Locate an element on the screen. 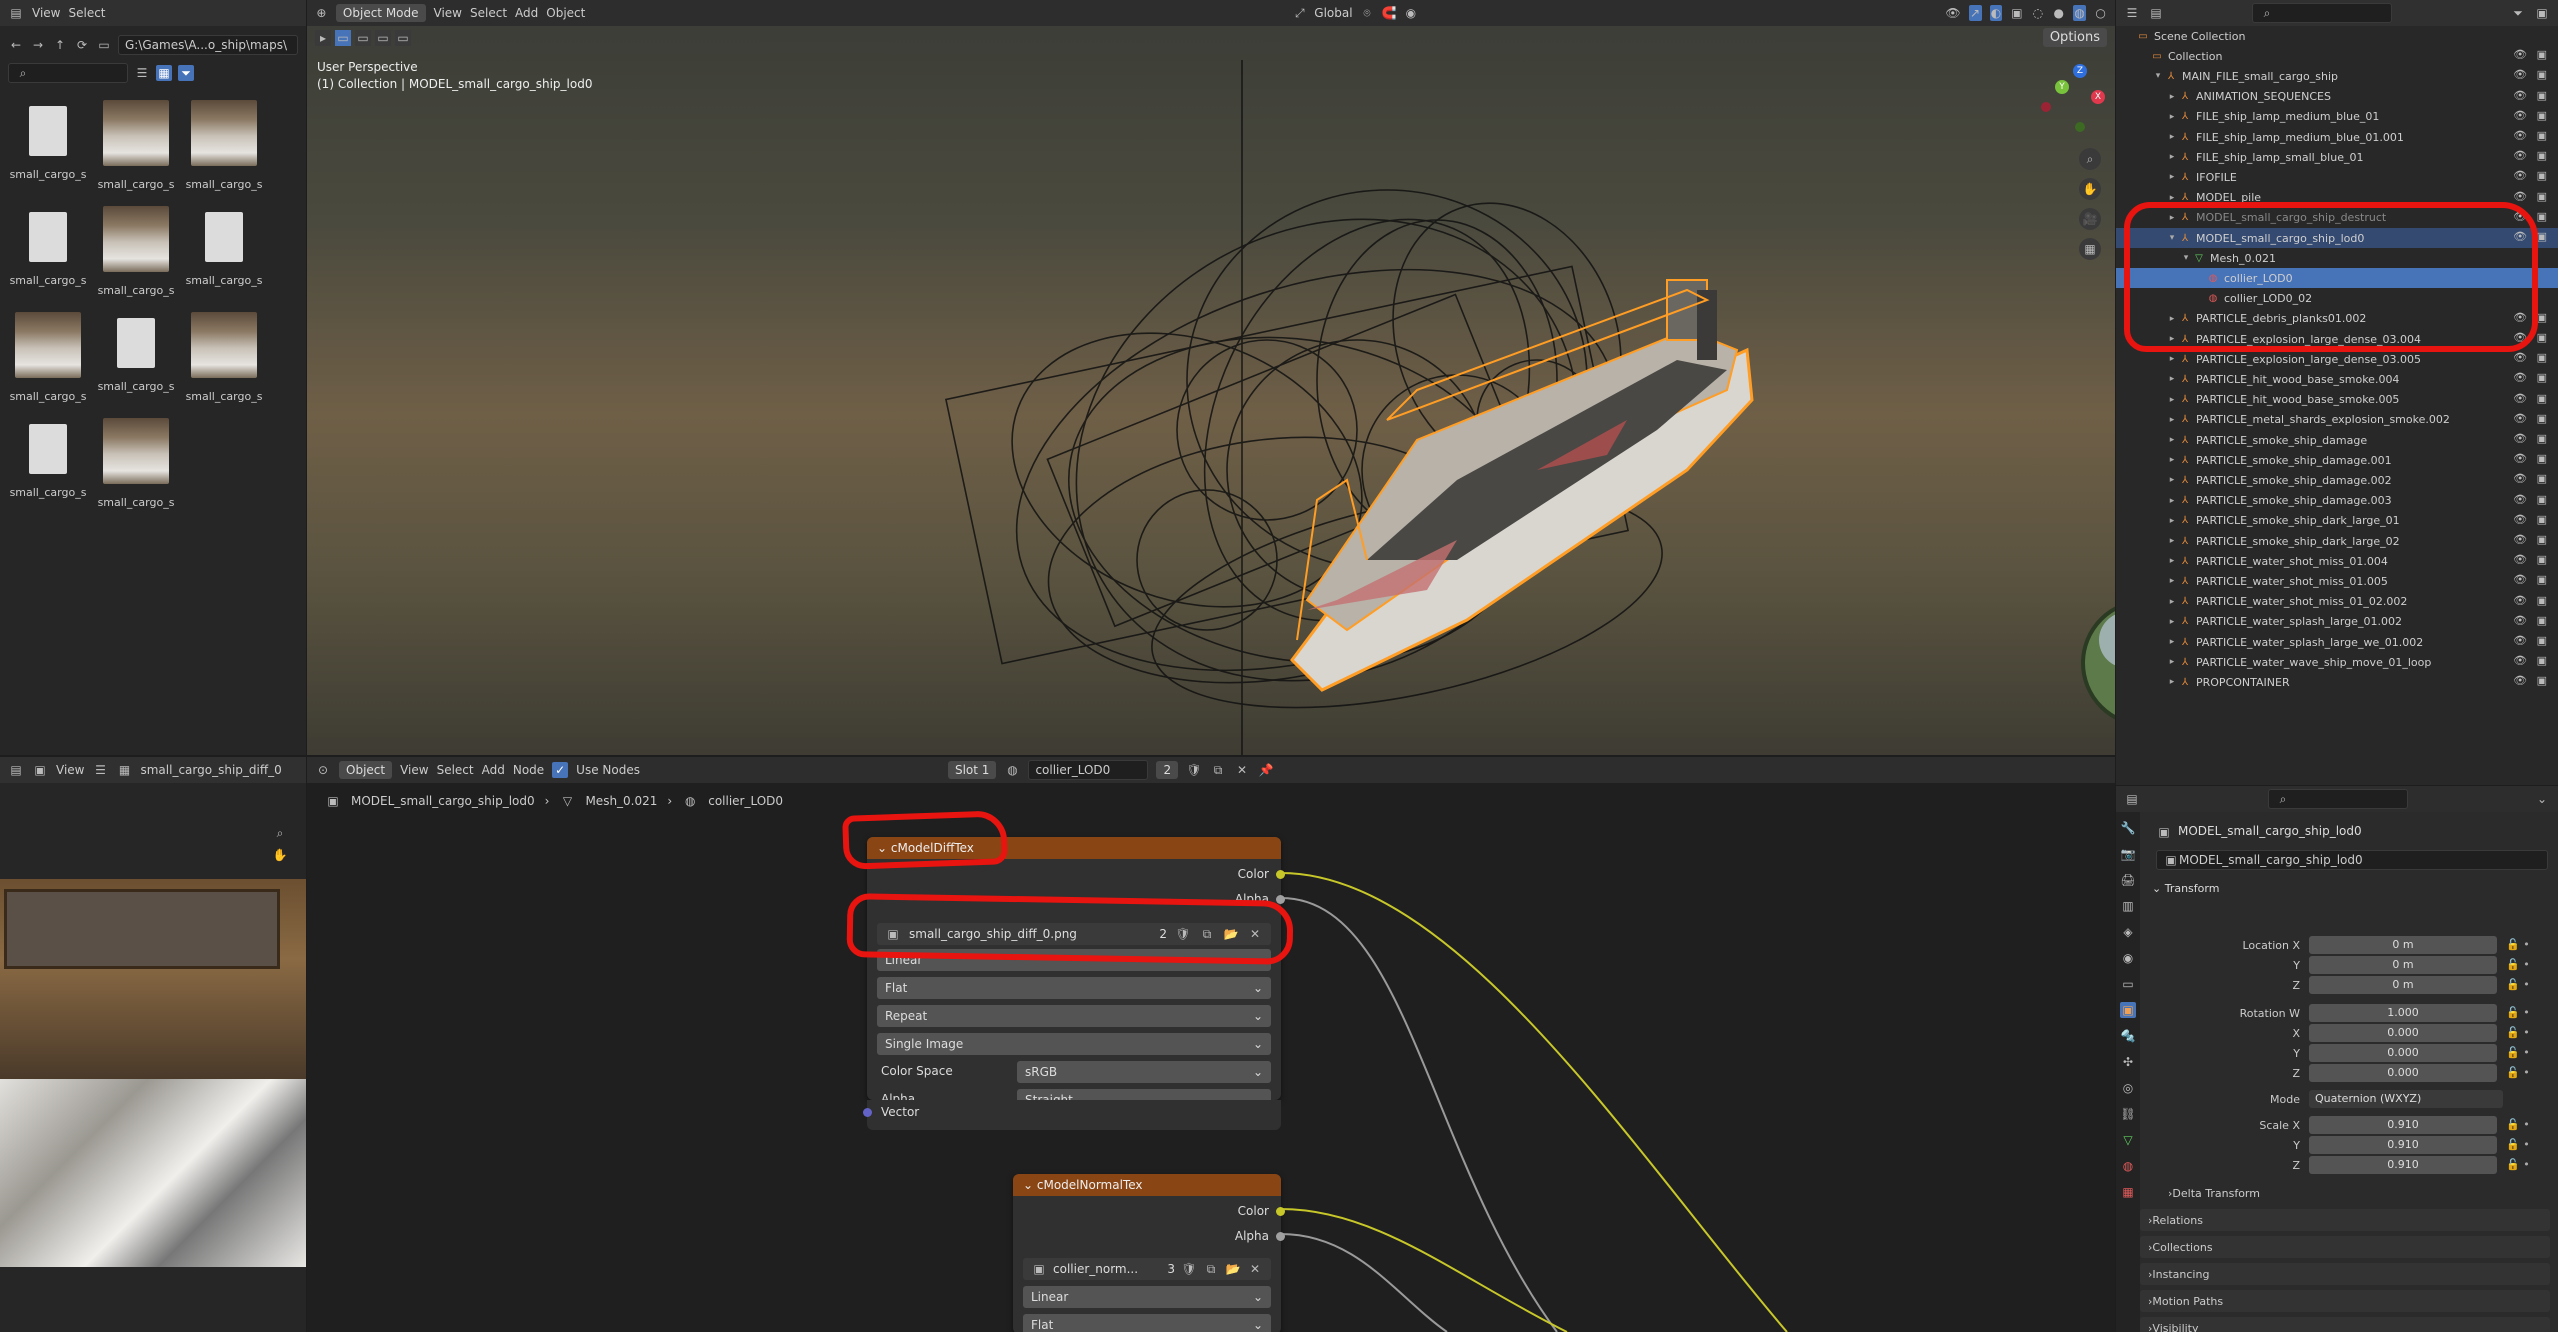  outliner-item: ▸ ⅄ PROPCONTAINER 👁 ▣ is located at coordinates (2337, 682).